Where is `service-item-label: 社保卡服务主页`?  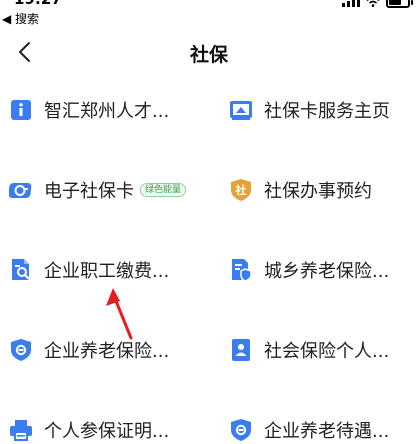
service-item-label: 社保卡服务主页 is located at coordinates (327, 111).